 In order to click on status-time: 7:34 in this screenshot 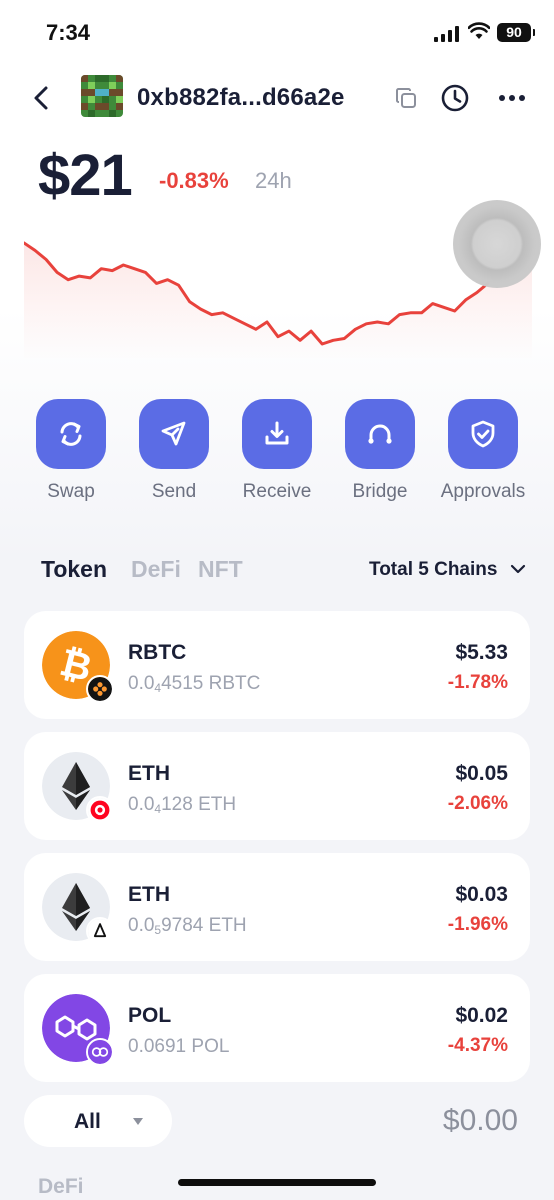, I will do `click(68, 32)`.